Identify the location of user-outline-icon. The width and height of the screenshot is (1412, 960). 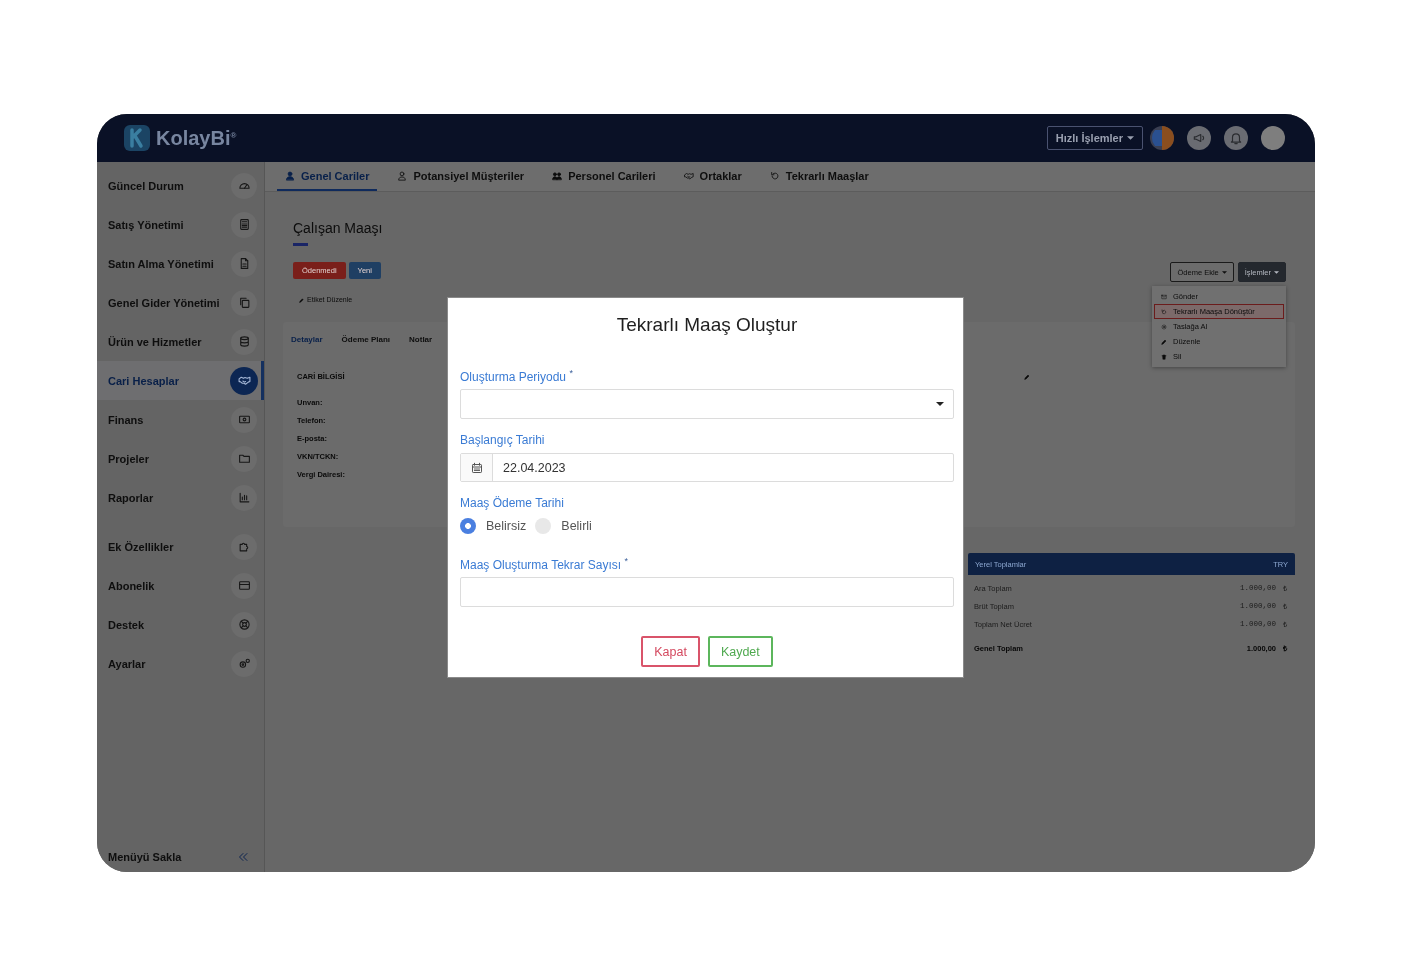
(402, 175).